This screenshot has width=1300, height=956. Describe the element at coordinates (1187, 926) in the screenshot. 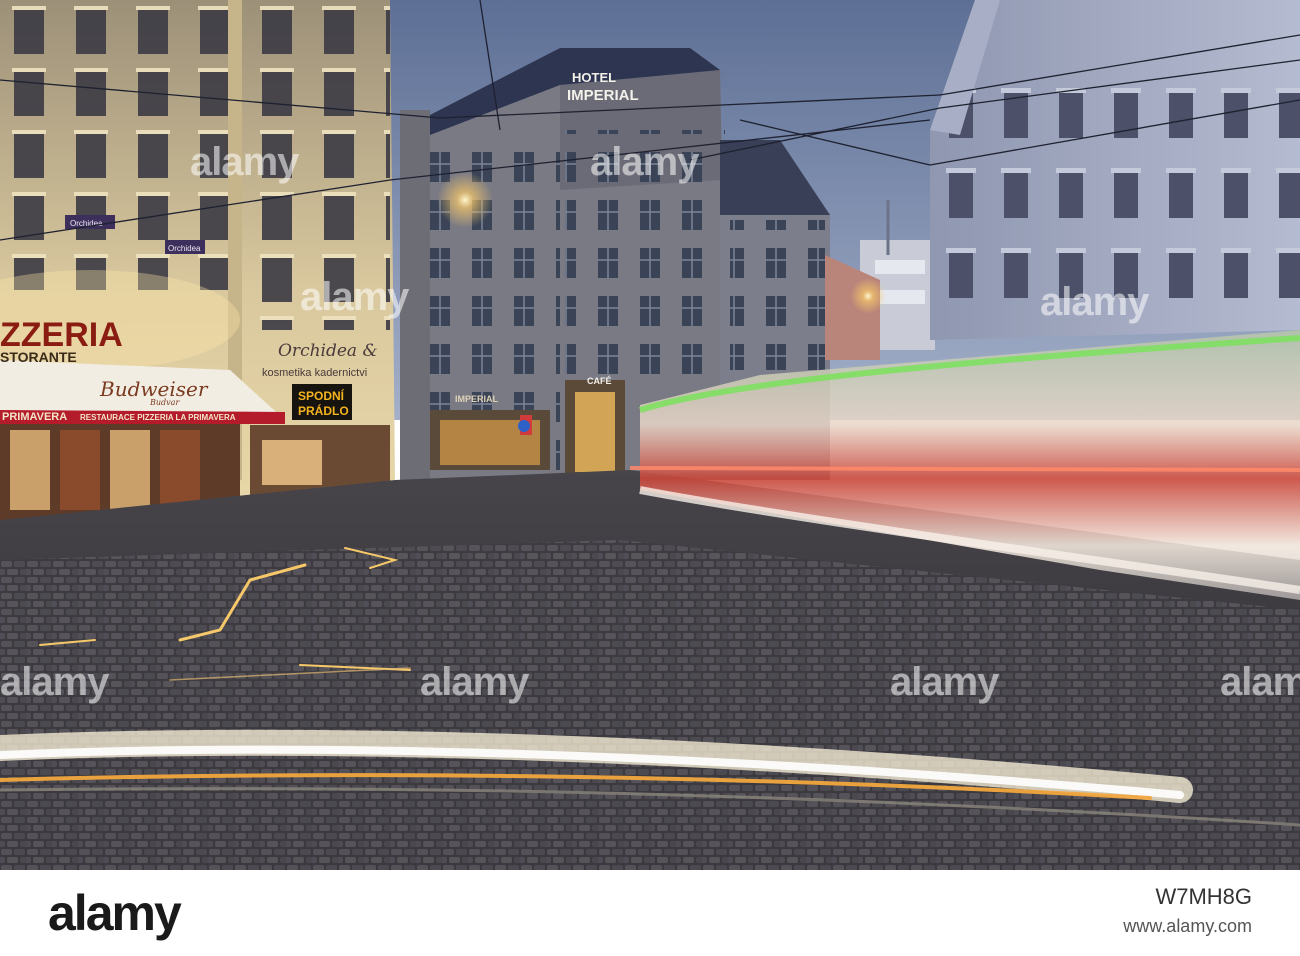

I see `site-url: www.alamy.com` at that location.